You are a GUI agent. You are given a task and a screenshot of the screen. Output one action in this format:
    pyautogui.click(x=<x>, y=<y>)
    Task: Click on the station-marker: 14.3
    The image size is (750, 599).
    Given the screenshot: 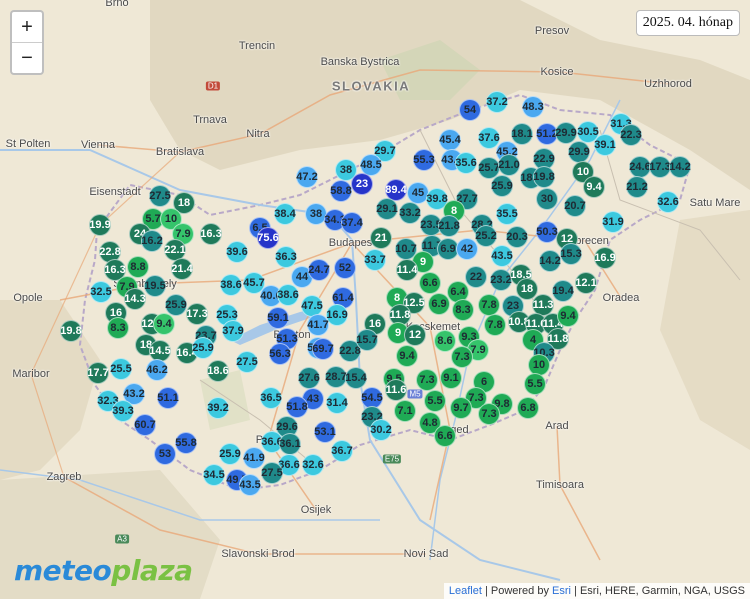 What is the action you would take?
    pyautogui.click(x=135, y=299)
    